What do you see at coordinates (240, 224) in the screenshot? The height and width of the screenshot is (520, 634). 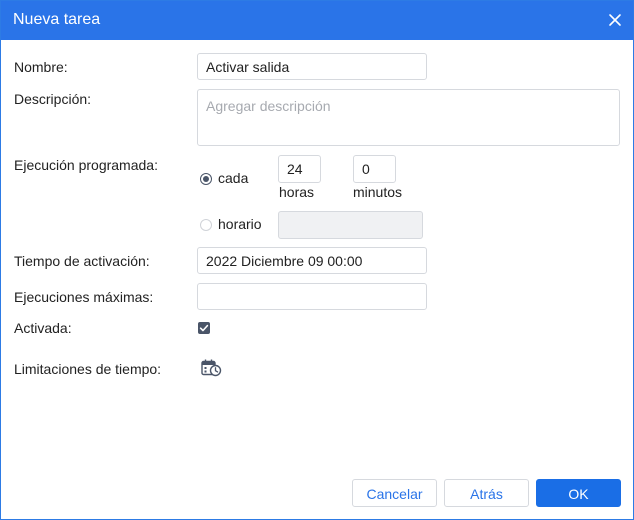 I see `radio-schedule-label: horario` at bounding box center [240, 224].